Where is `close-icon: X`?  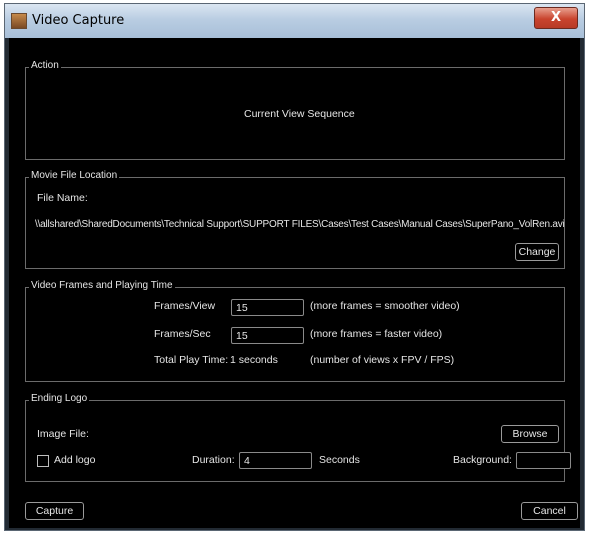 close-icon: X is located at coordinates (556, 17).